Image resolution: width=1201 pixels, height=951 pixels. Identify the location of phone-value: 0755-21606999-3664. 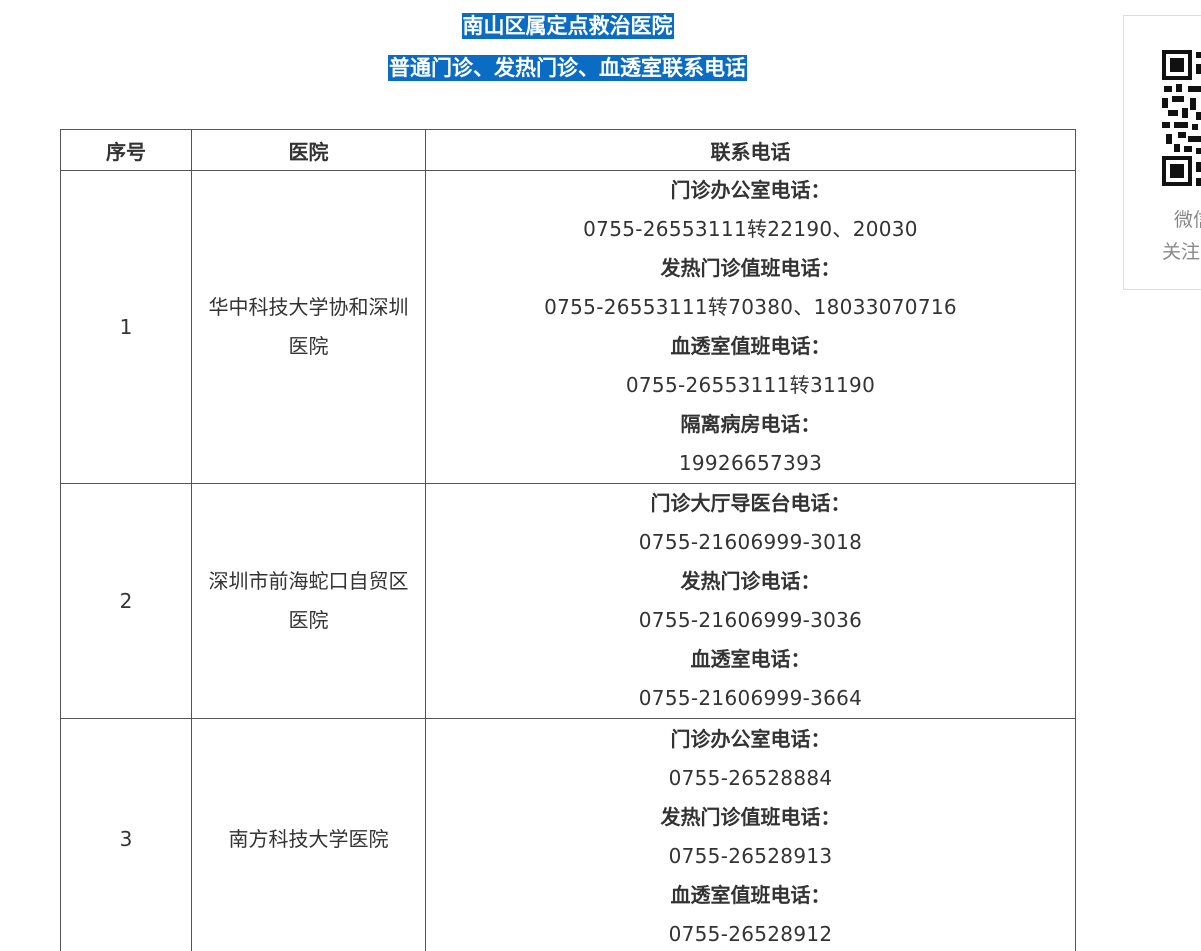
(750, 698).